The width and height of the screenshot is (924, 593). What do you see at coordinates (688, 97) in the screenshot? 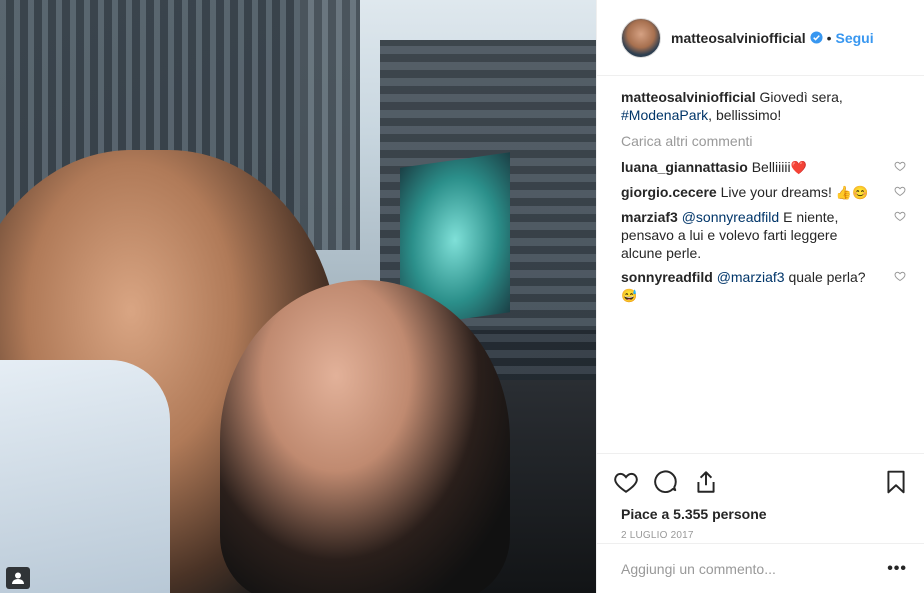
I see `caption-username: matteosalviniofficial` at bounding box center [688, 97].